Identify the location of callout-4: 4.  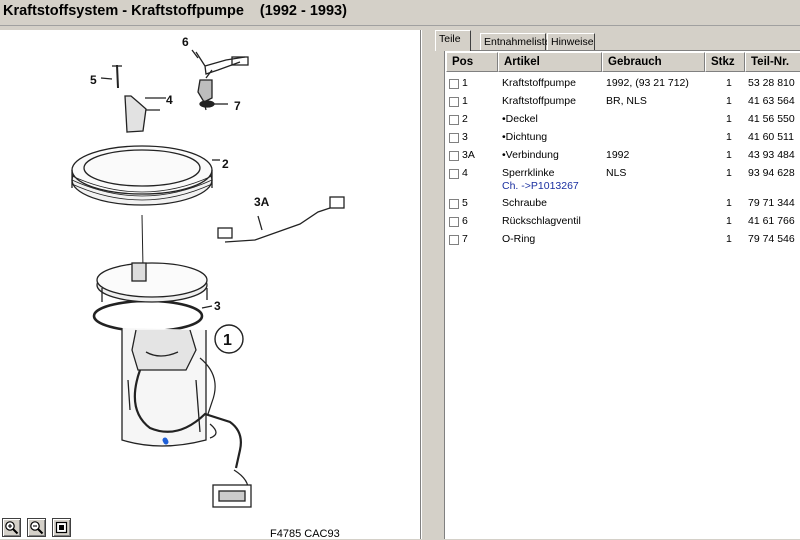
(169, 100).